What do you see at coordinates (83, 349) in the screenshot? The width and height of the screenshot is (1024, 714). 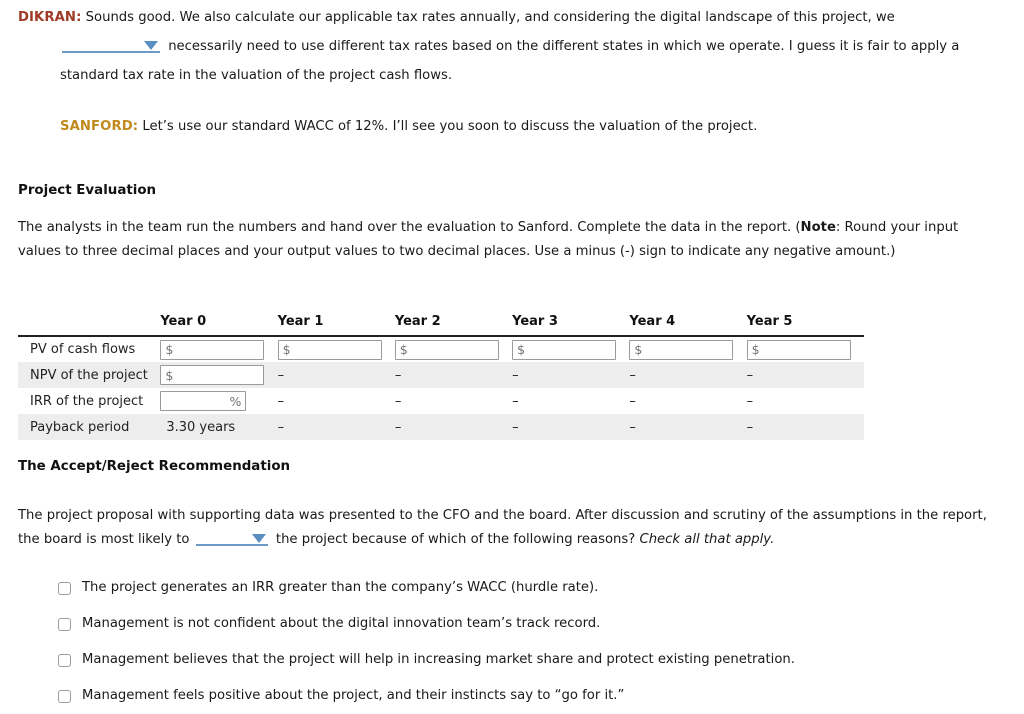 I see `row-label-pv-of-cash-flows: PV of cash flows` at bounding box center [83, 349].